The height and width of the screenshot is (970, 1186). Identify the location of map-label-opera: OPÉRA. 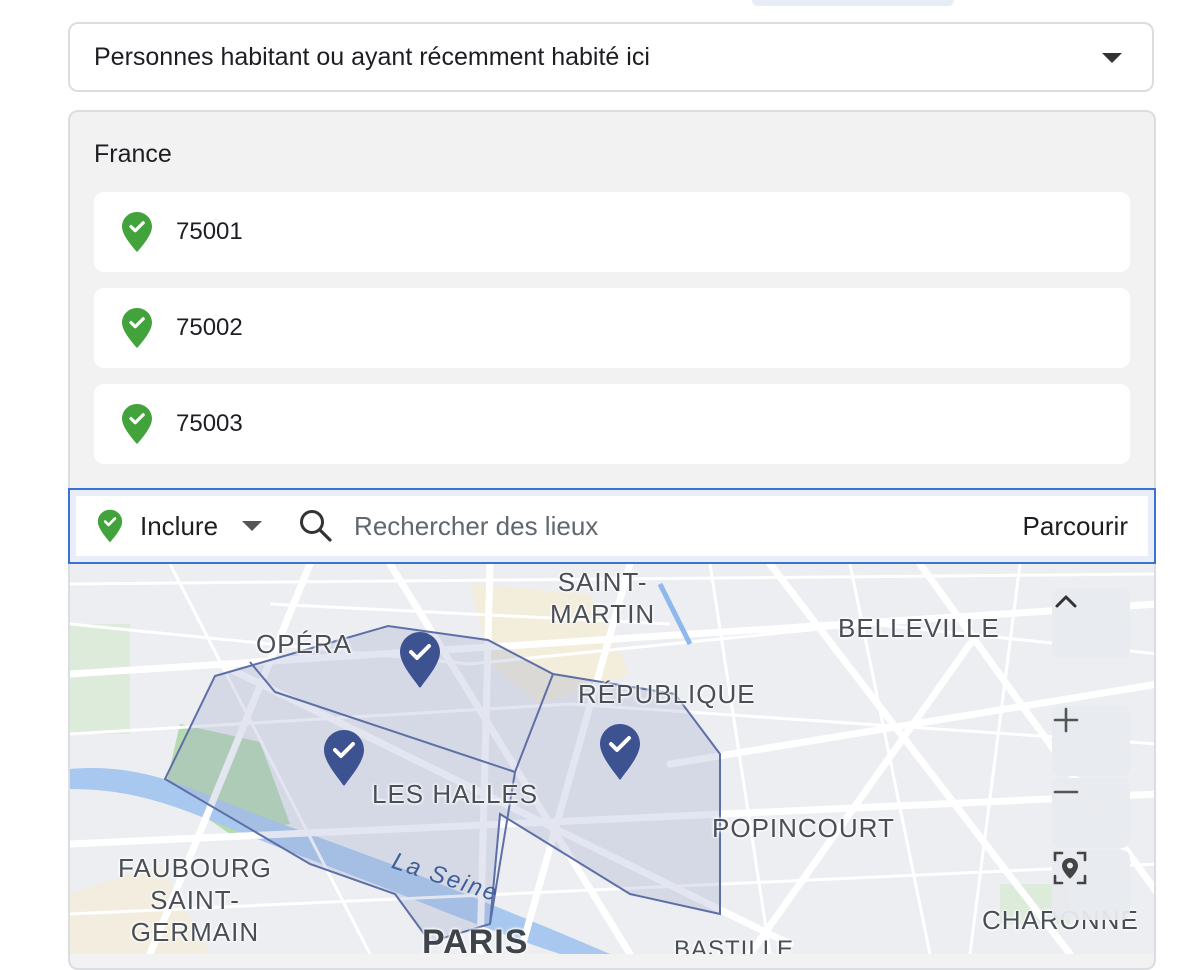
(304, 644).